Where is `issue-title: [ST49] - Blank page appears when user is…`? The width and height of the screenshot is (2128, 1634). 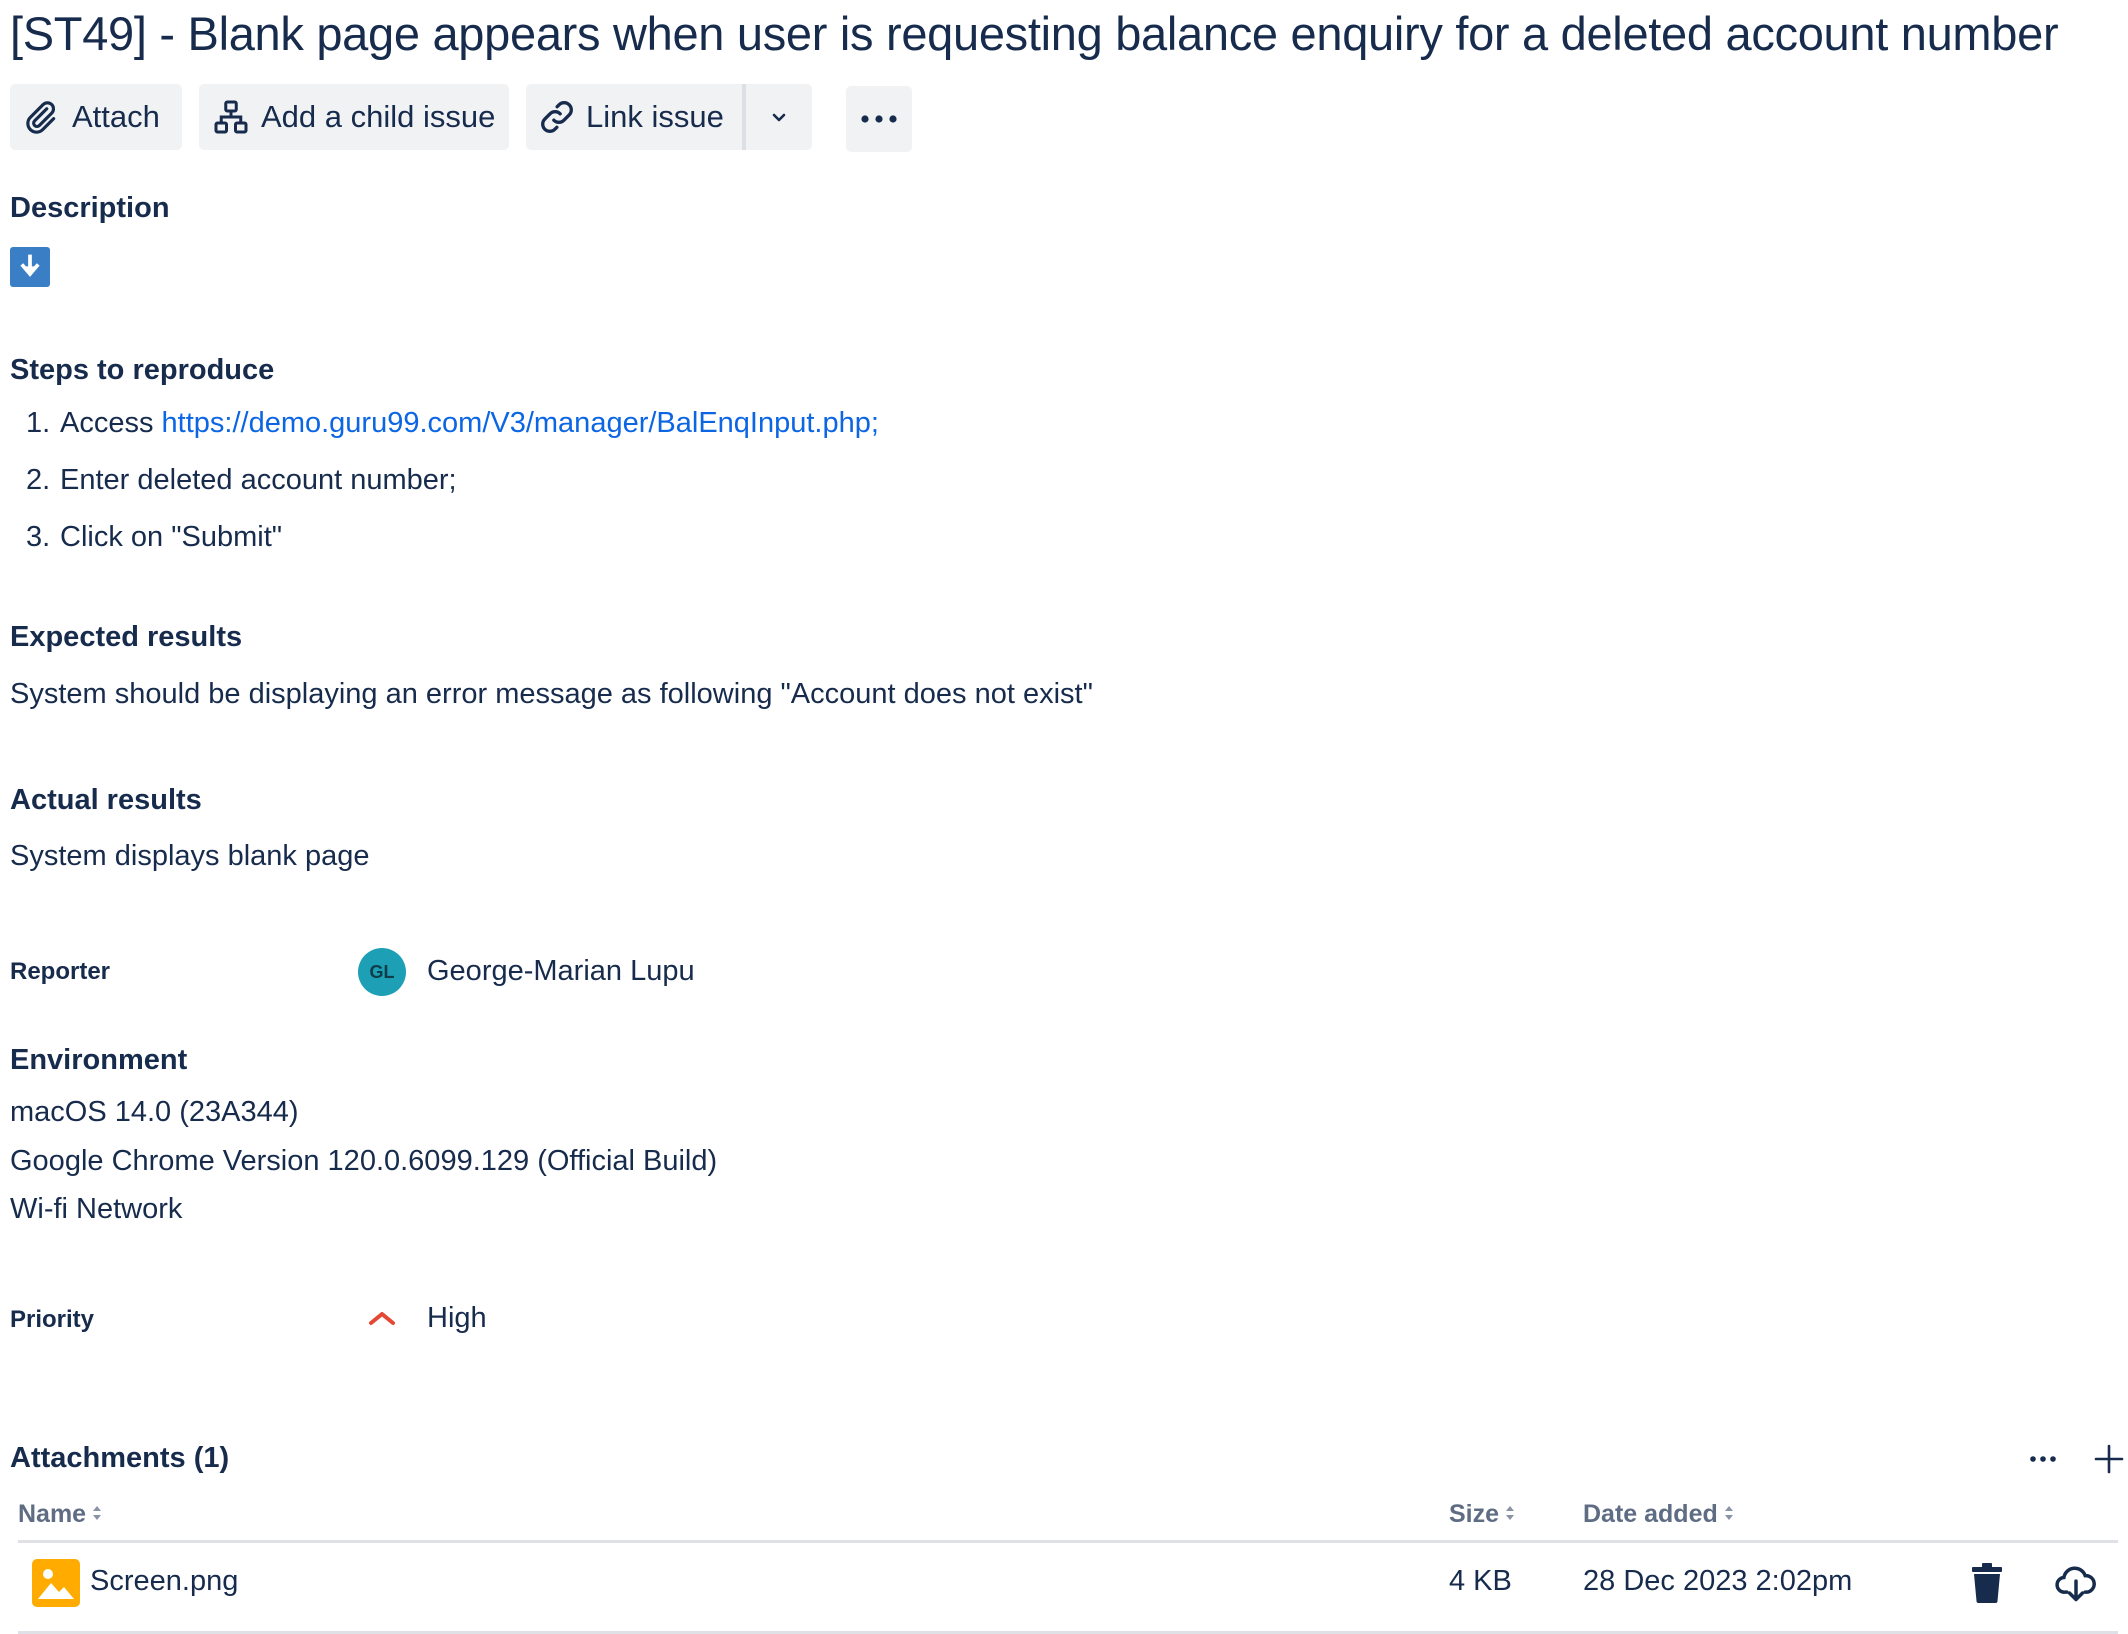 issue-title: [ST49] - Blank page appears when user is… is located at coordinates (1034, 33).